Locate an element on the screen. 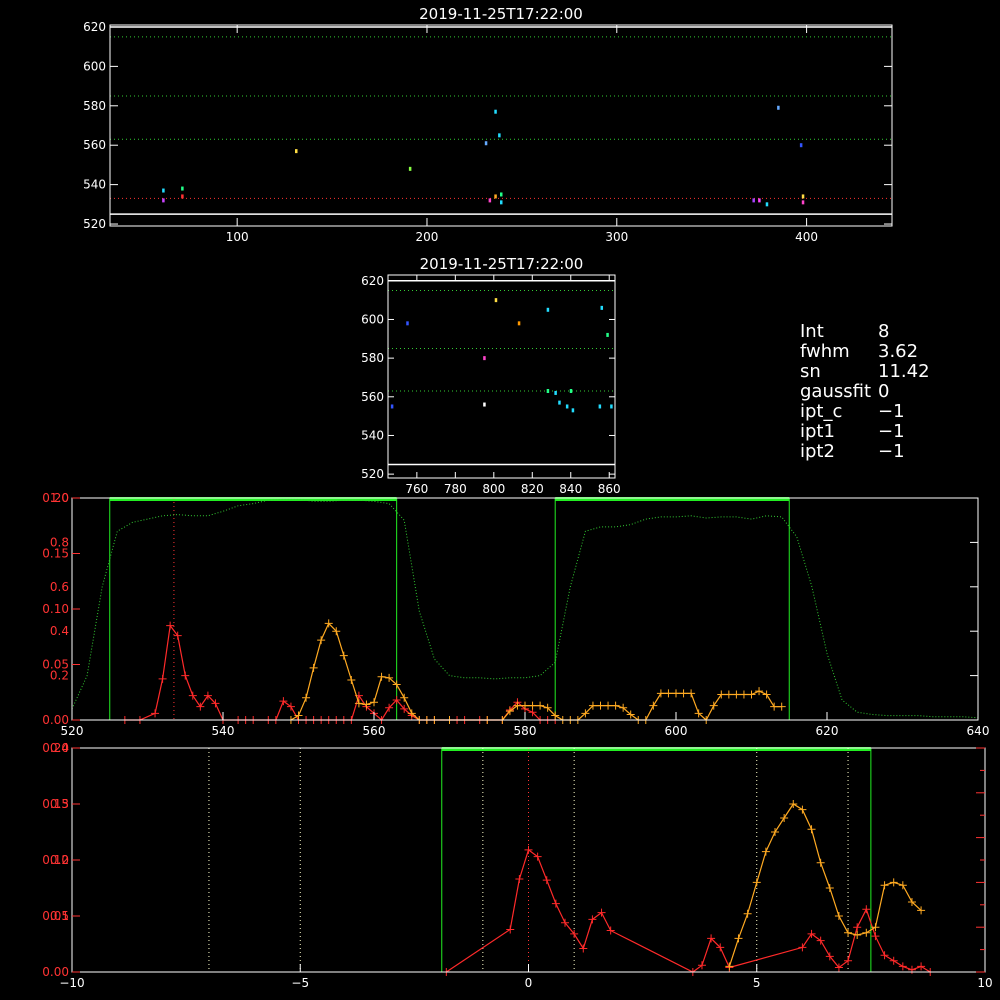 The height and width of the screenshot is (1000, 1000). info-row-gaussfit: gaussfit 0 is located at coordinates (895, 392).